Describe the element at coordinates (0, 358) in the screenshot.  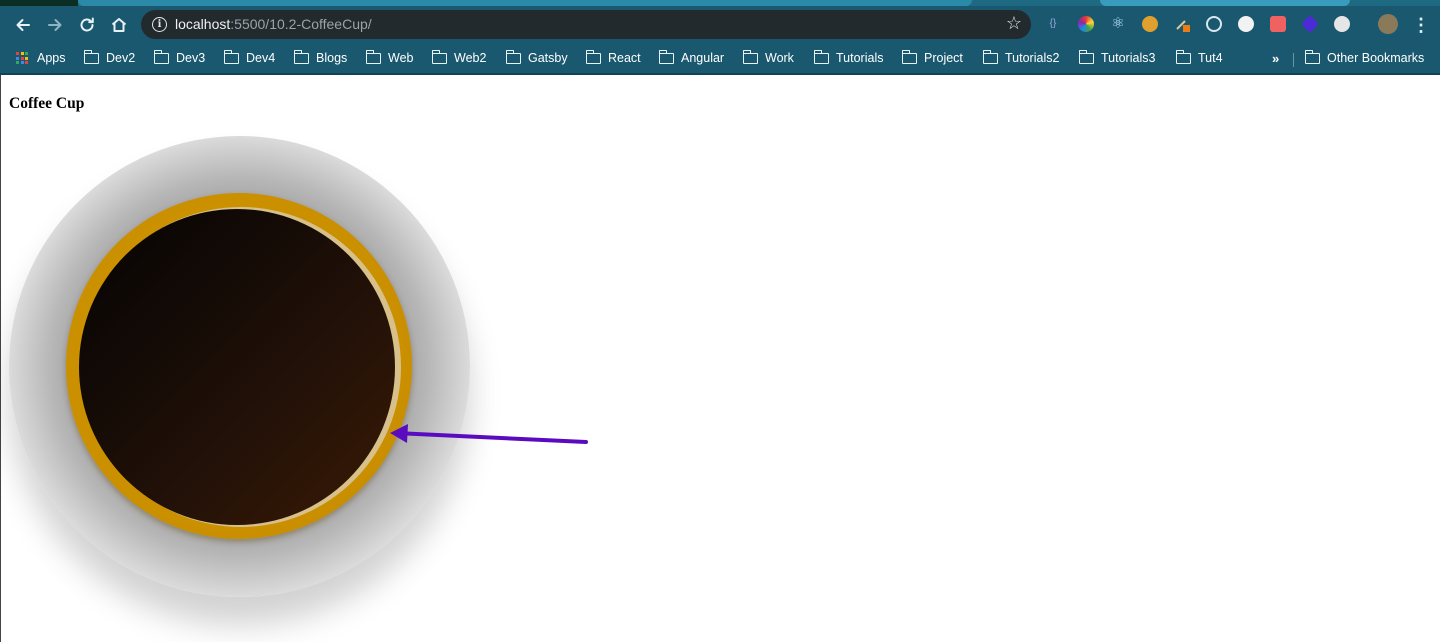
I see `viewport-edge` at that location.